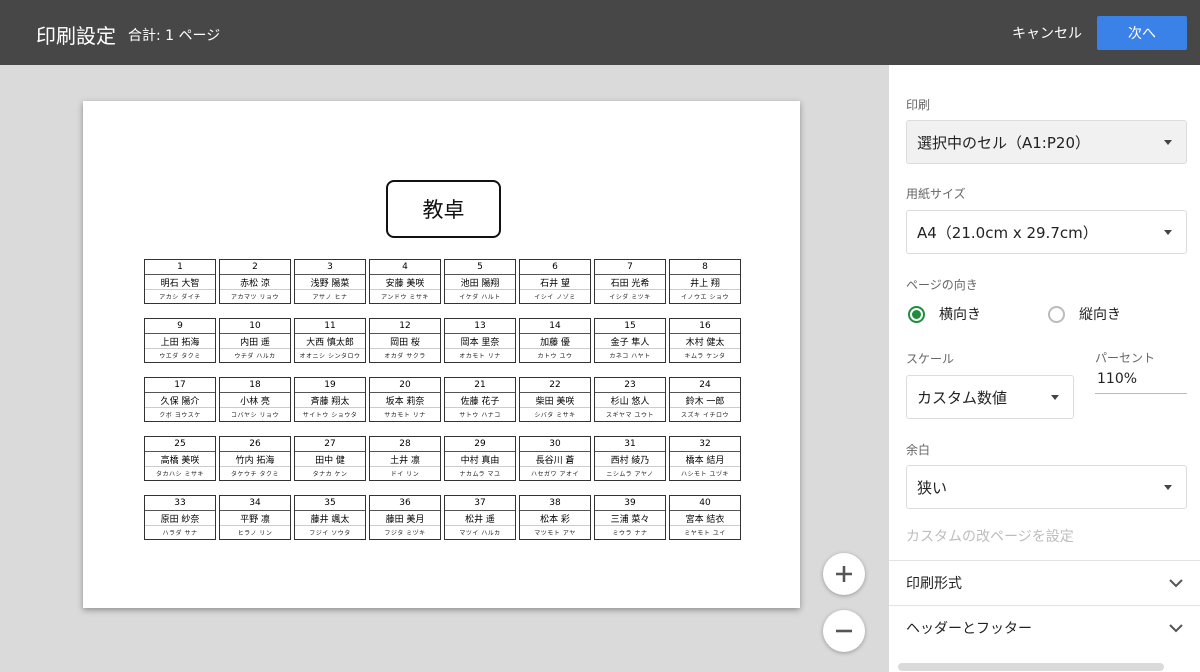  I want to click on next-button: 次へ, so click(1142, 33).